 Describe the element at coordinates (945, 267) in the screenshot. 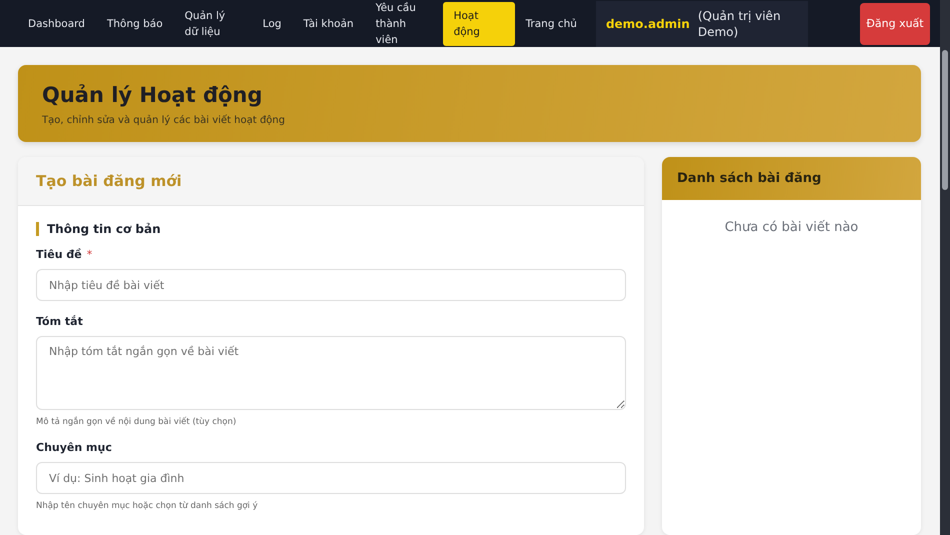

I see `scrollbar` at that location.